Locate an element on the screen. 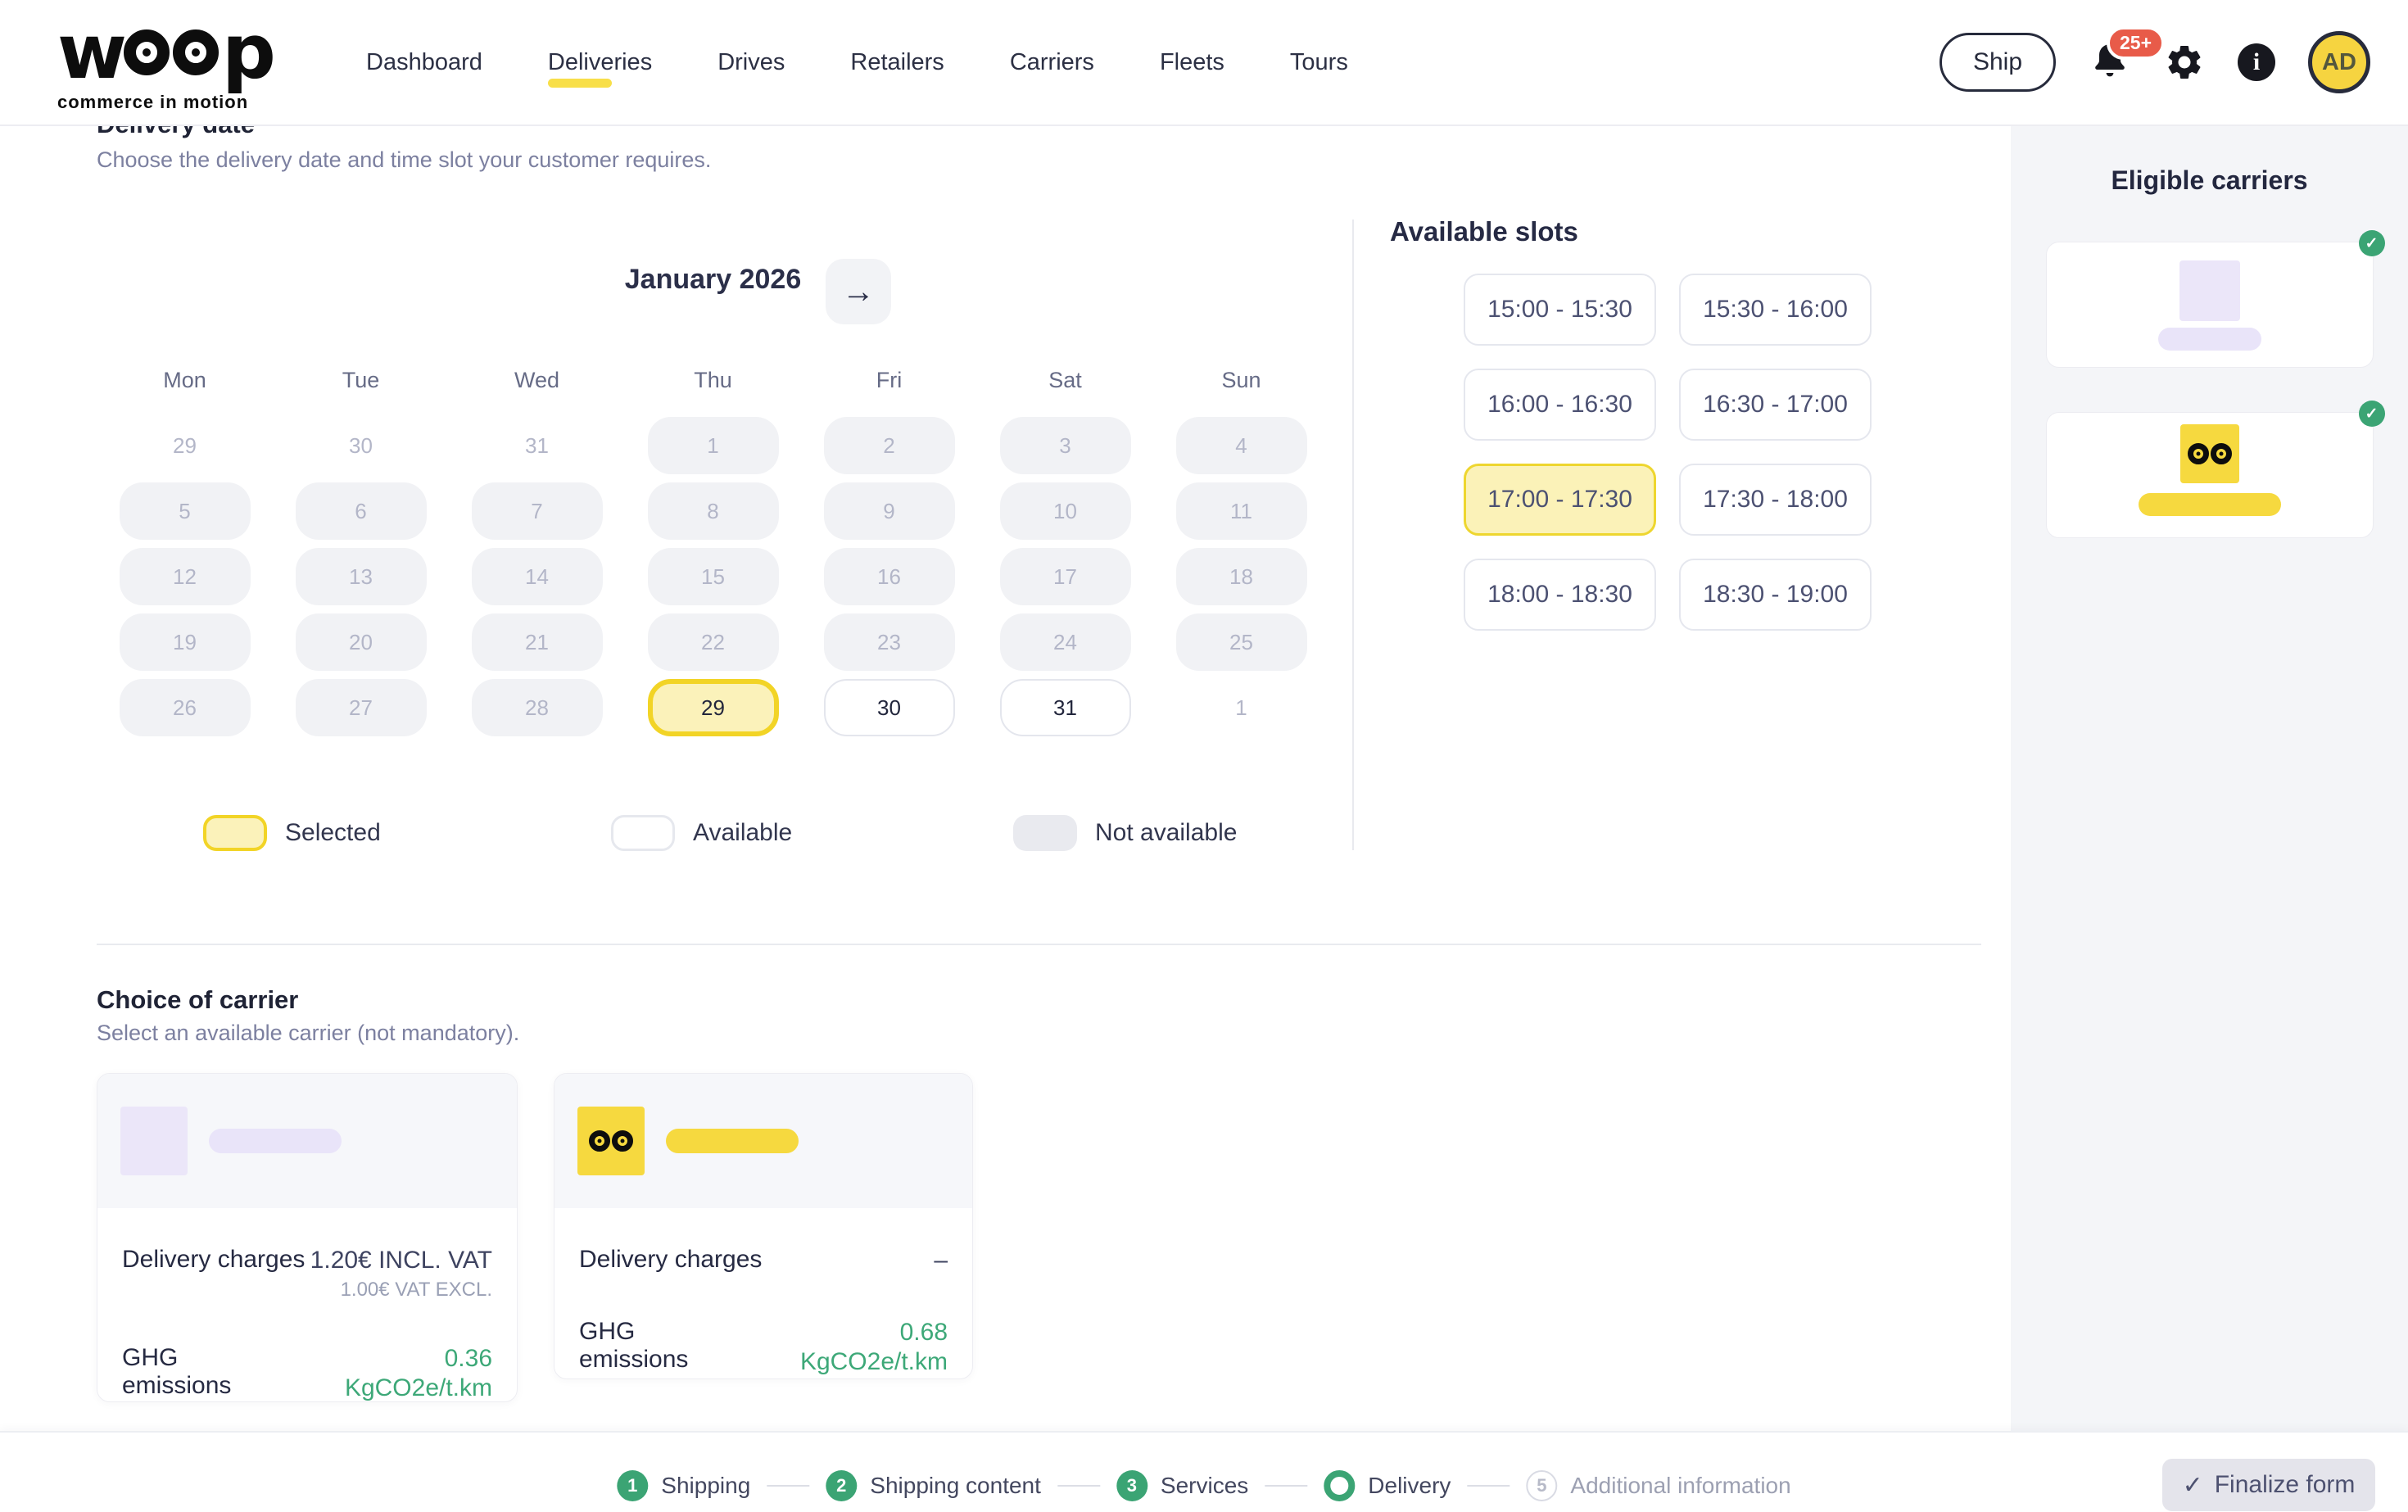 The width and height of the screenshot is (2408, 1512). step-delivery: Delivery is located at coordinates (1387, 1486).